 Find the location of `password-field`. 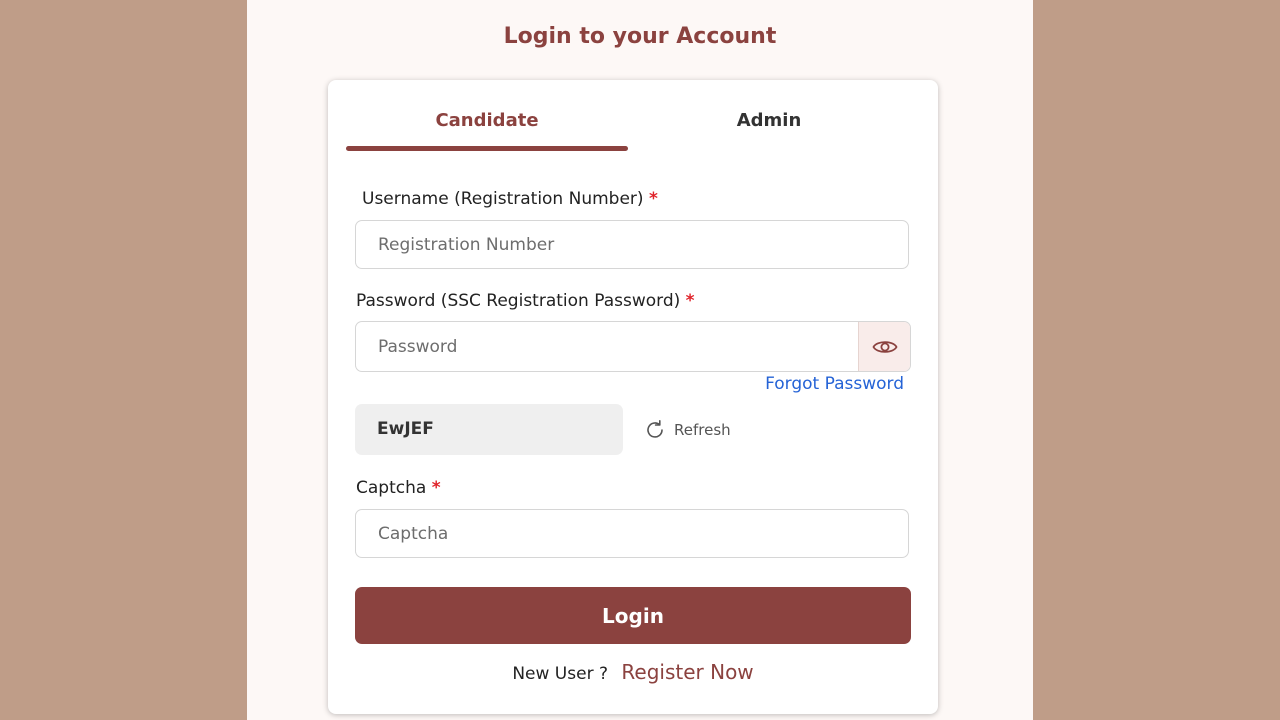

password-field is located at coordinates (633, 346).